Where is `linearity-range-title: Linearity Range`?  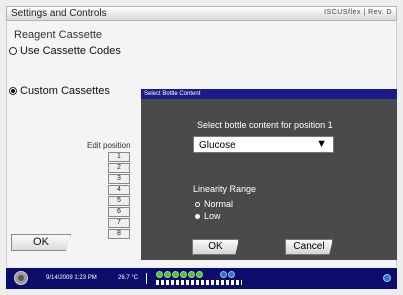
linearity-range-title: Linearity Range is located at coordinates (225, 189).